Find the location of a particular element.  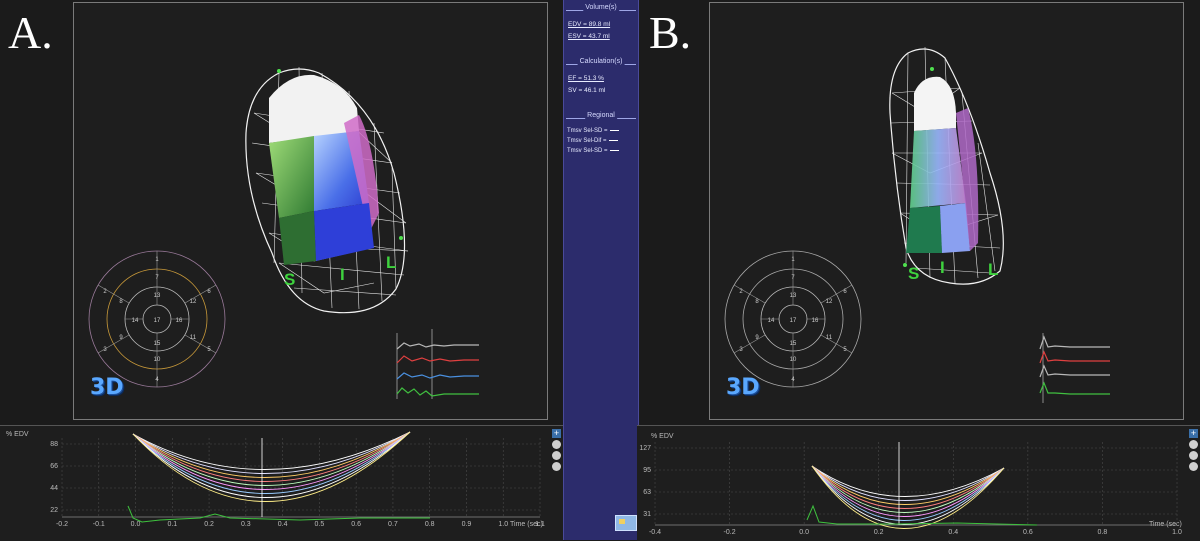

esv-value: ESV = 43.7 ml is located at coordinates (603, 36).